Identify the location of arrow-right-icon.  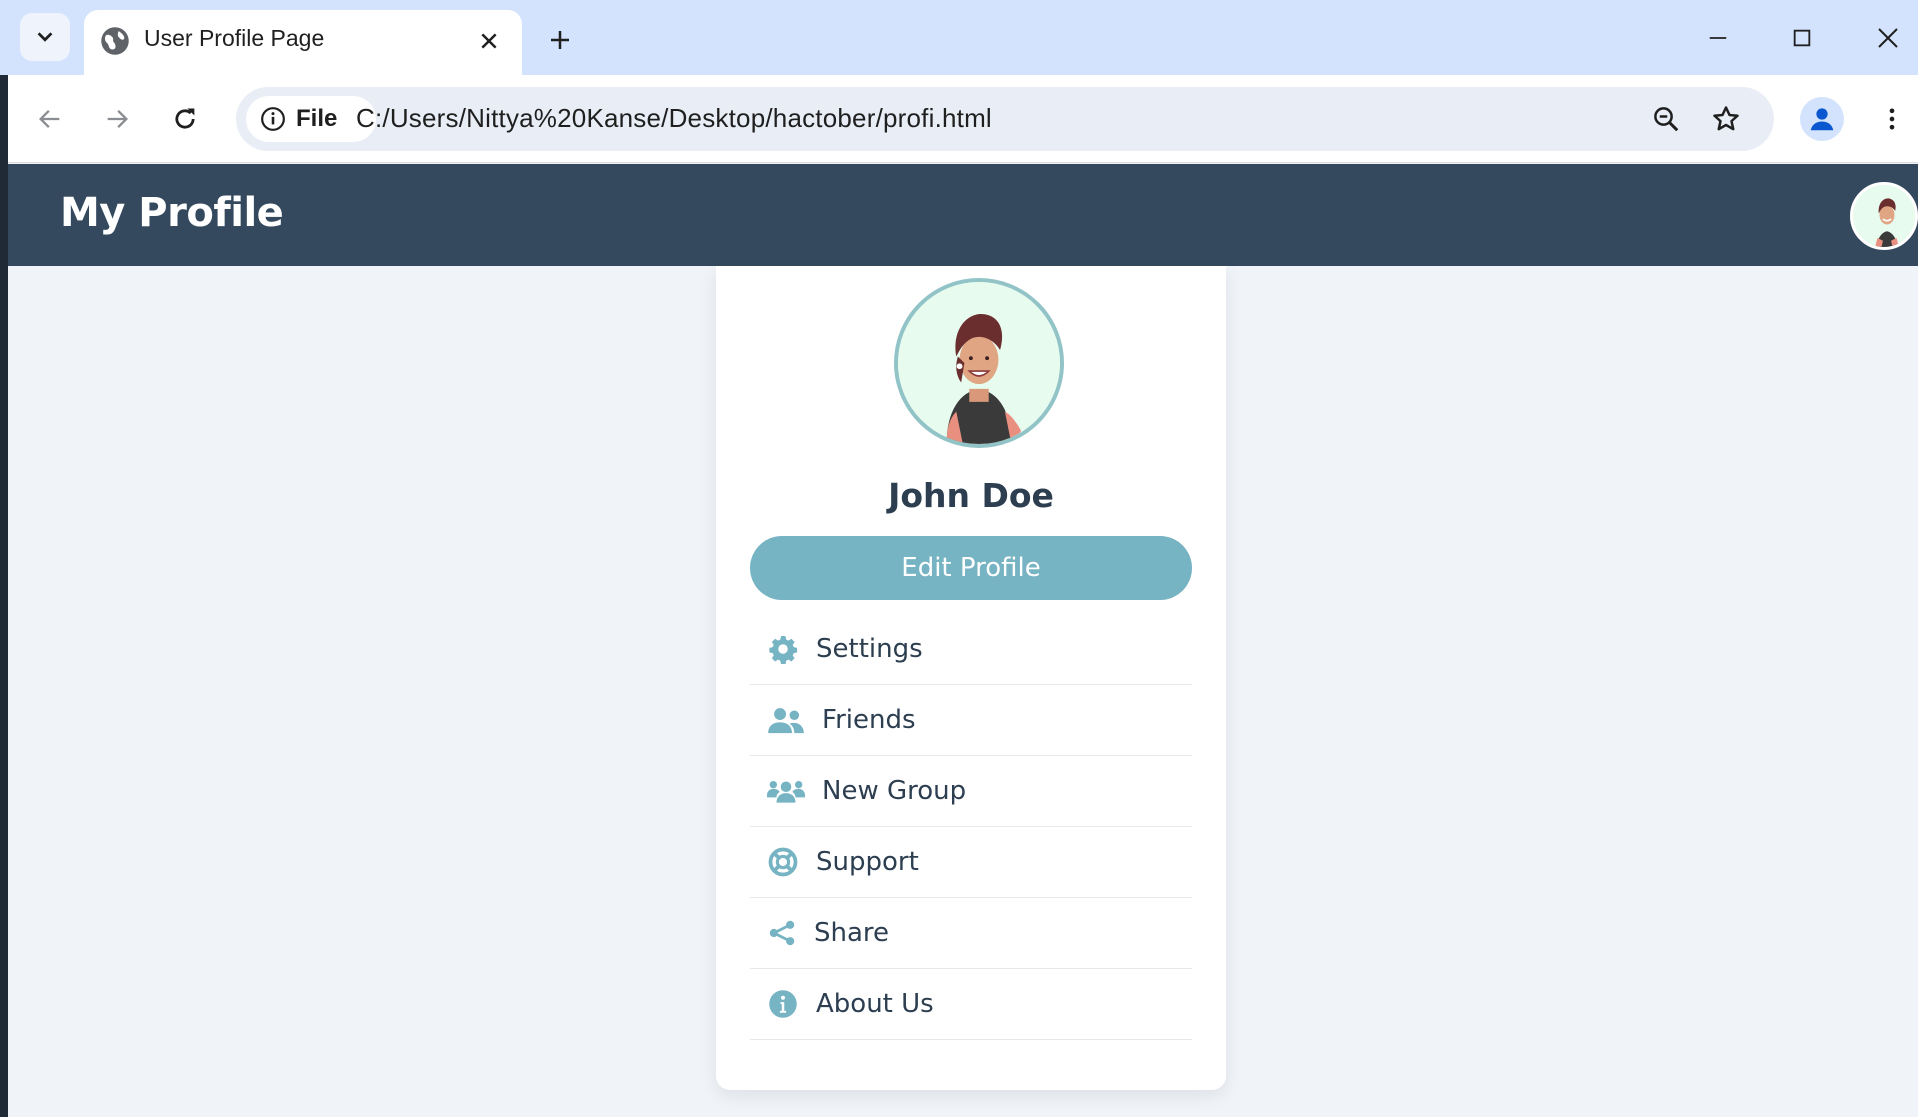
(117, 119).